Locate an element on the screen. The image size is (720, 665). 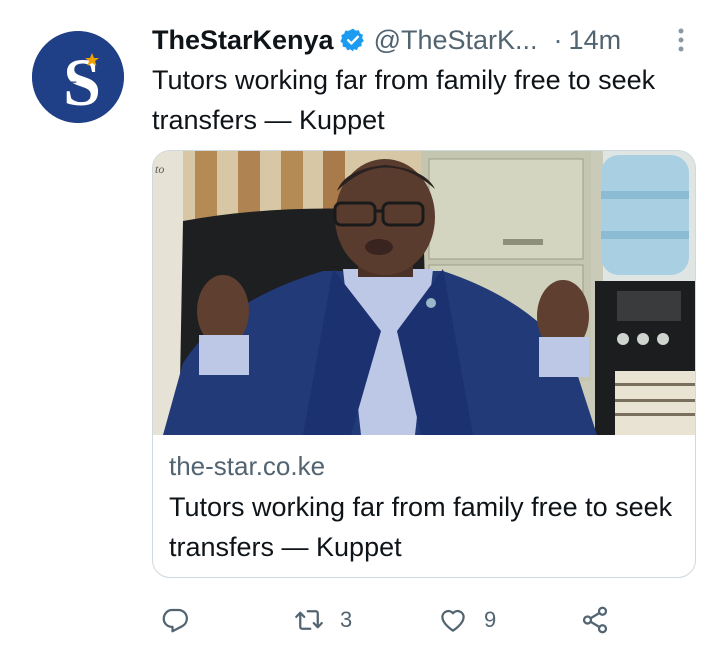
reply-button is located at coordinates (183, 620).